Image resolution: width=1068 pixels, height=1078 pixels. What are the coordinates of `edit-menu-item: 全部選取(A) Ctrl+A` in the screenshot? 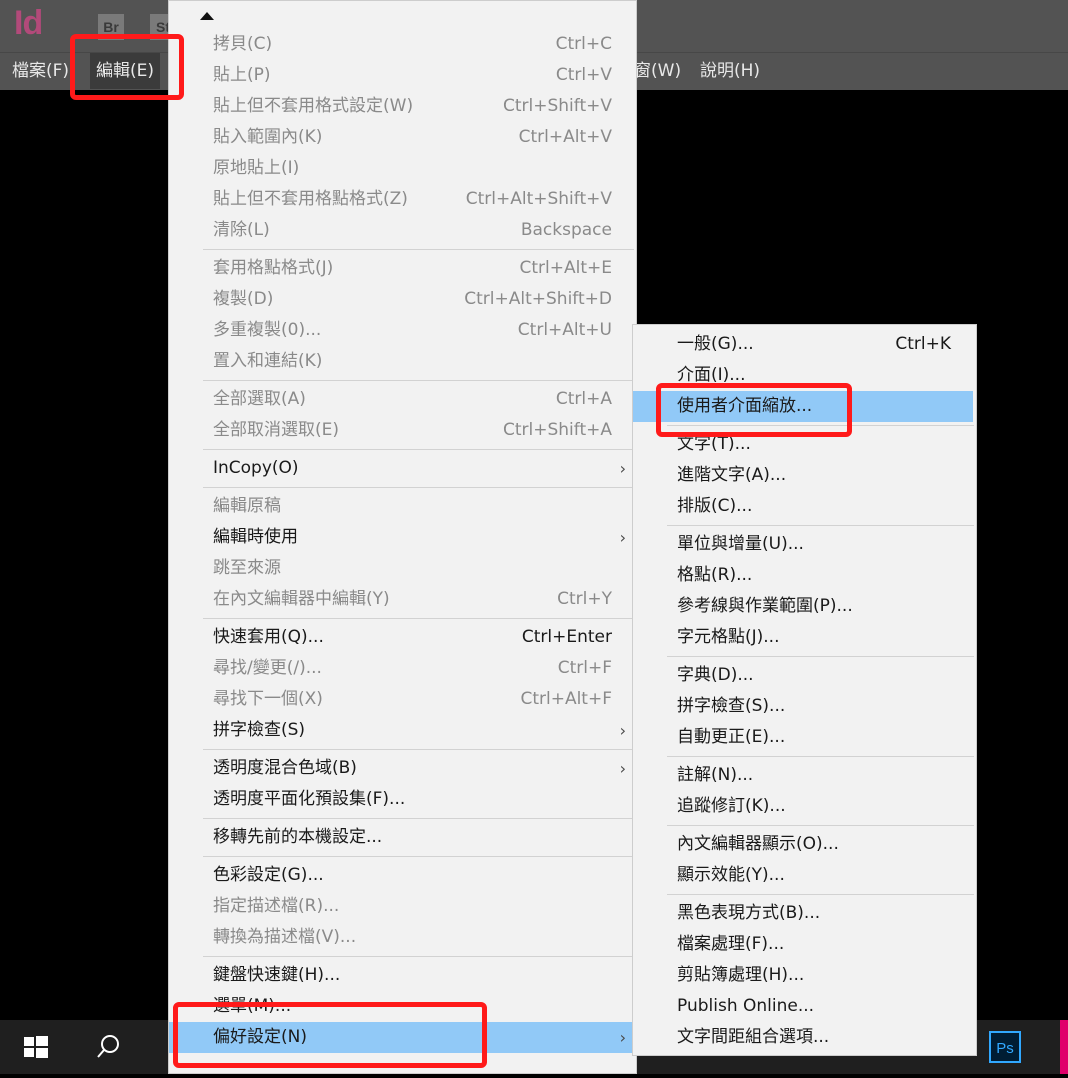 It's located at (402, 399).